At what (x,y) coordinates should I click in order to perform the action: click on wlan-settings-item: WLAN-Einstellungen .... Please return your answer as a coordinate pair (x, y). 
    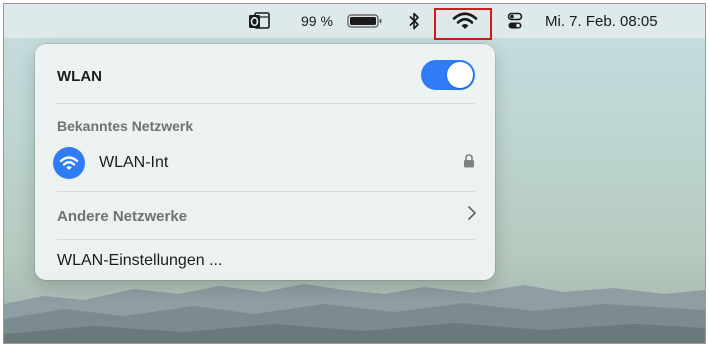
    Looking at the image, I should click on (266, 261).